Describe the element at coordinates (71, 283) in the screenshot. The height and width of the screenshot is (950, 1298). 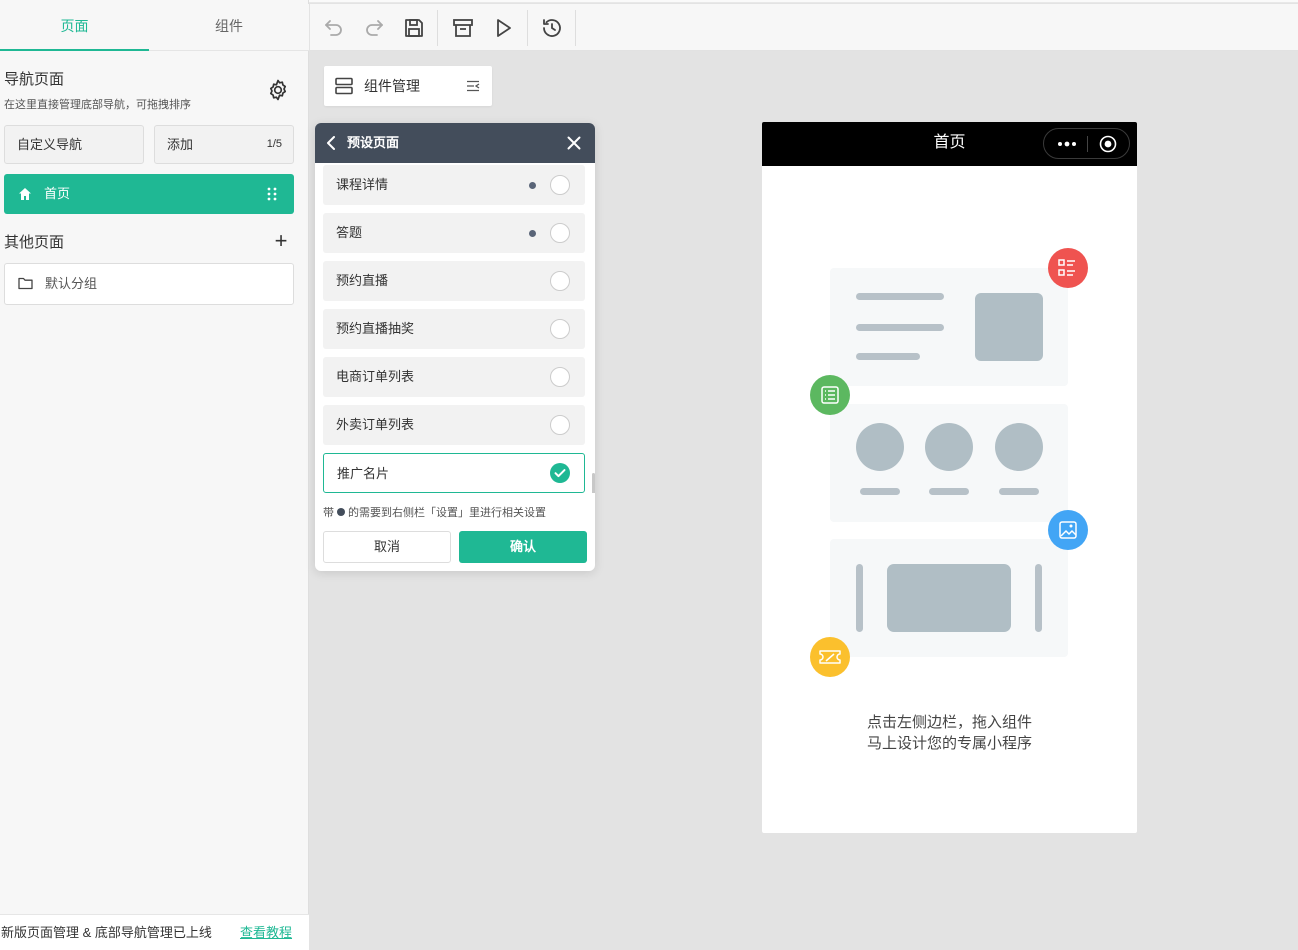
I see `group-default-label: 默认分组` at that location.